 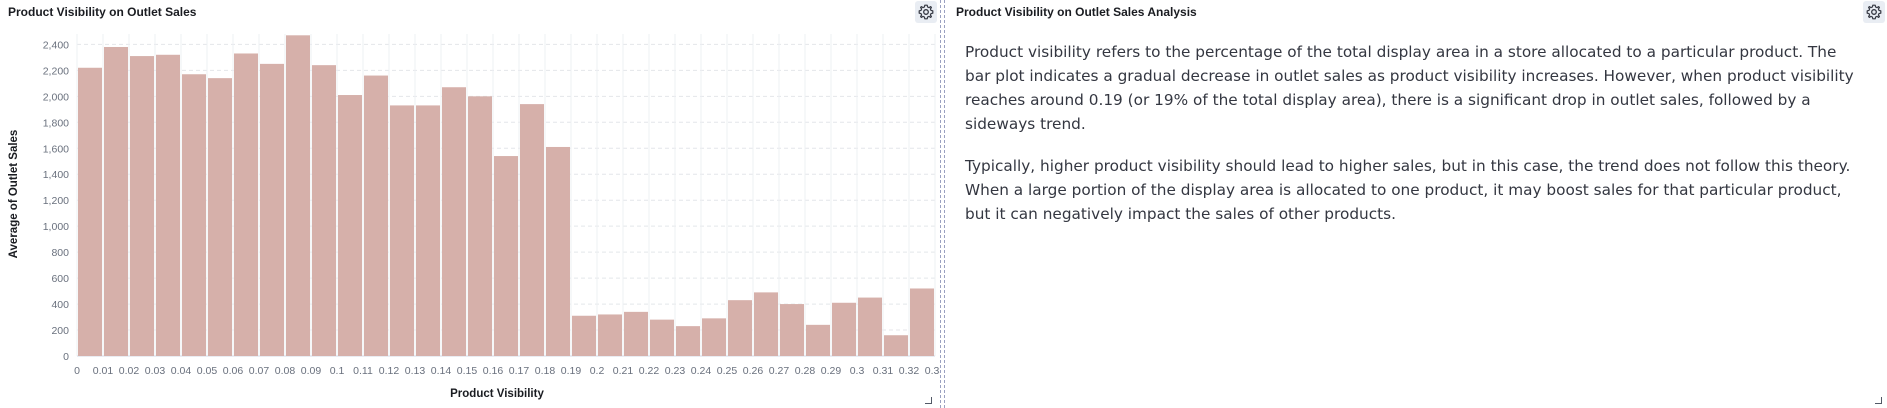 I want to click on x-tick-label: 0.24, so click(x=701, y=371).